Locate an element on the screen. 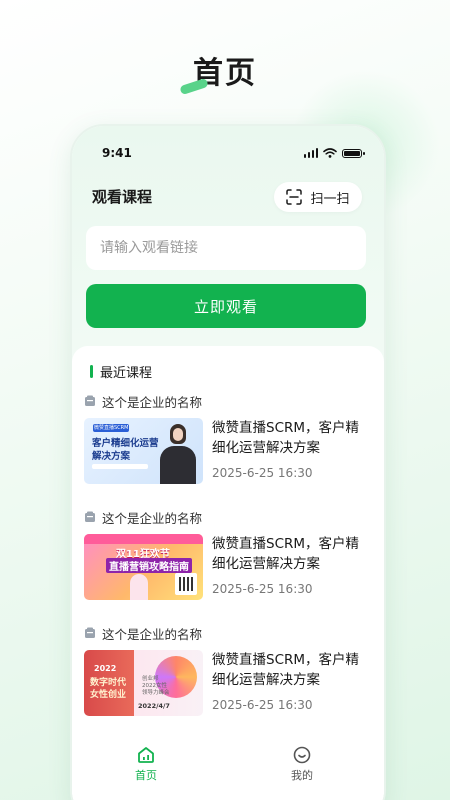 The height and width of the screenshot is (800, 450). scan-label: 扫一扫 is located at coordinates (330, 199).